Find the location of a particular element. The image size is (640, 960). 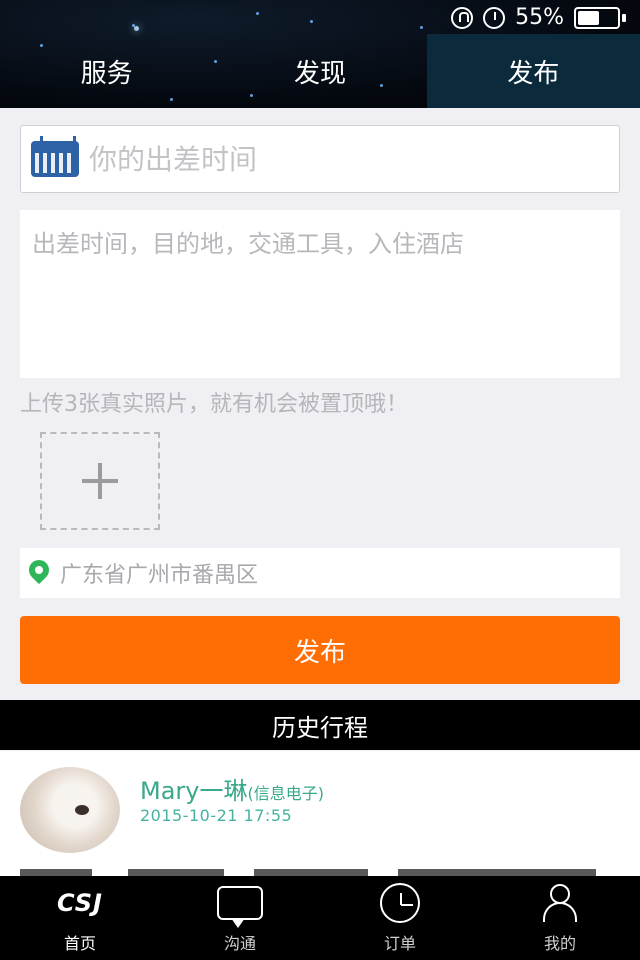

location-pin-icon is located at coordinates (39, 570).